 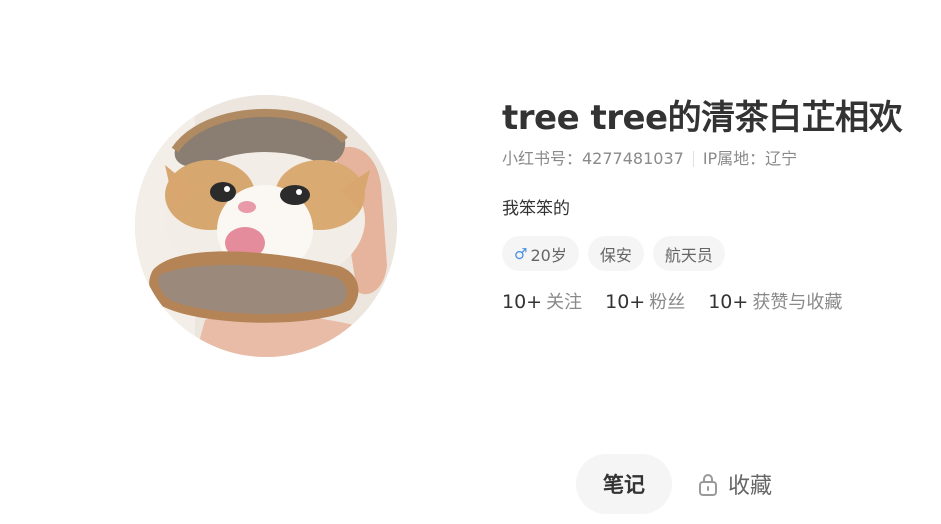 What do you see at coordinates (674, 484) in the screenshot?
I see `content-tabs: 笔记 收藏` at bounding box center [674, 484].